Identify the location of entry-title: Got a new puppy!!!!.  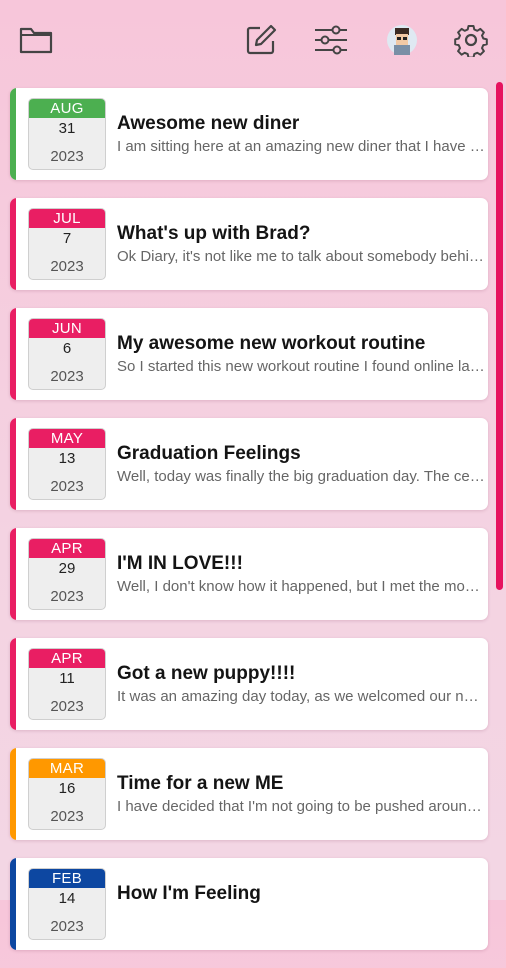
(206, 673).